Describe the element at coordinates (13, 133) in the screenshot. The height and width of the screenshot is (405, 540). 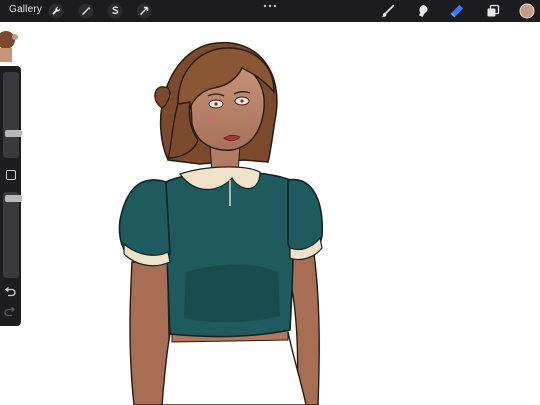
I see `brush-size-knob` at that location.